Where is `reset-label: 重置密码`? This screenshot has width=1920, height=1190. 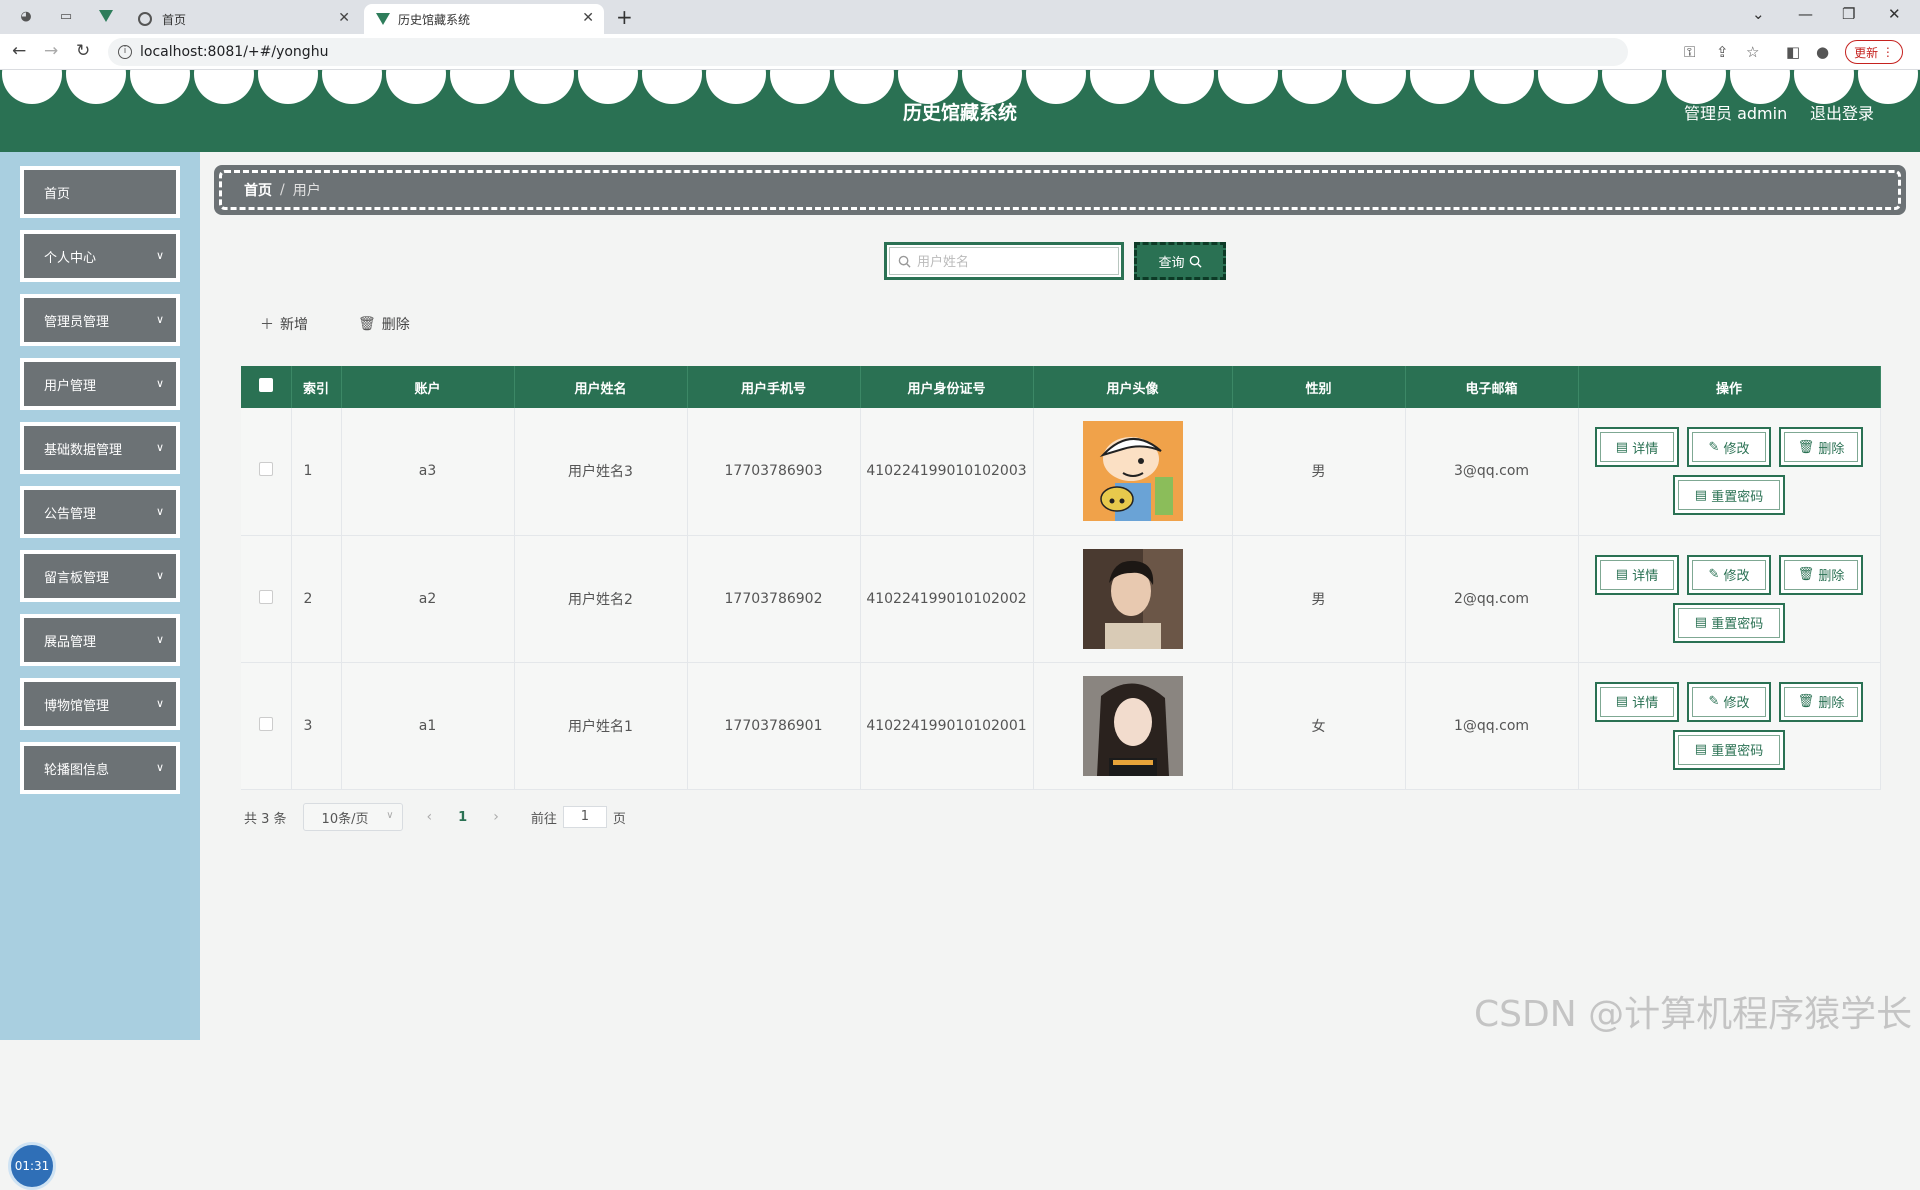
reset-label: 重置密码 is located at coordinates (1737, 497).